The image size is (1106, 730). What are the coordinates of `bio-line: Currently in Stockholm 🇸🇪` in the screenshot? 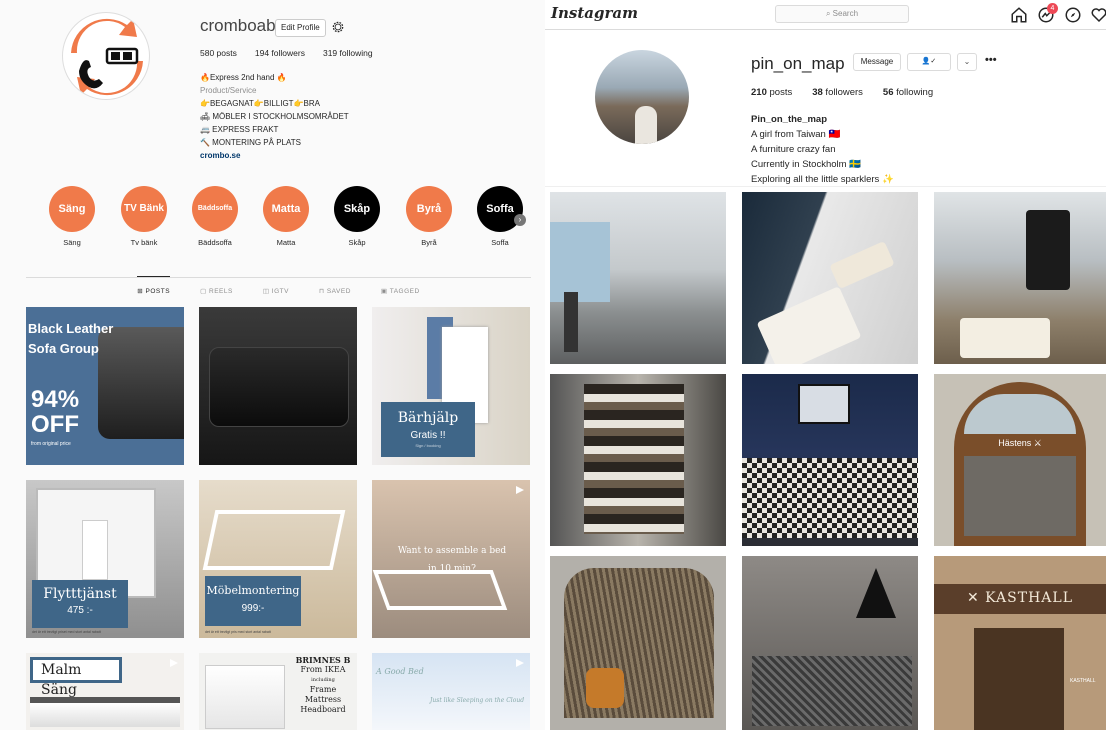 It's located at (806, 164).